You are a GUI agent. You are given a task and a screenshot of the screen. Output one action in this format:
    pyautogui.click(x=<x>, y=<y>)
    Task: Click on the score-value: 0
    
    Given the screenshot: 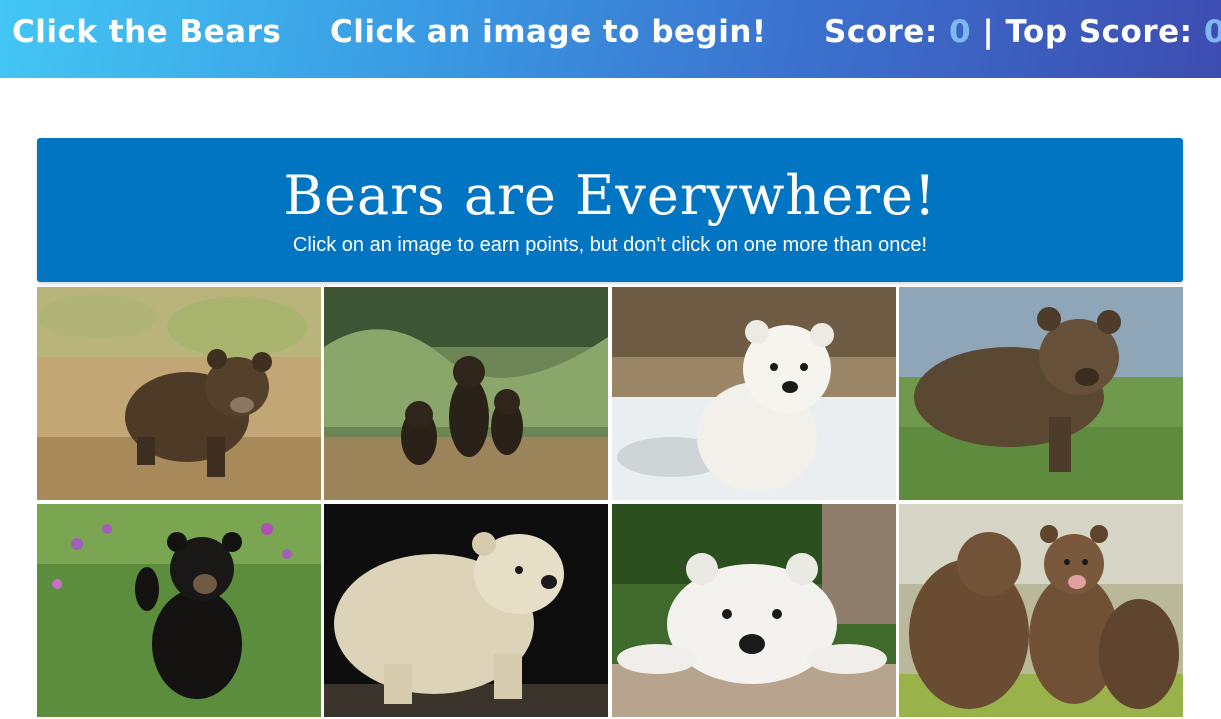 What is the action you would take?
    pyautogui.click(x=960, y=32)
    